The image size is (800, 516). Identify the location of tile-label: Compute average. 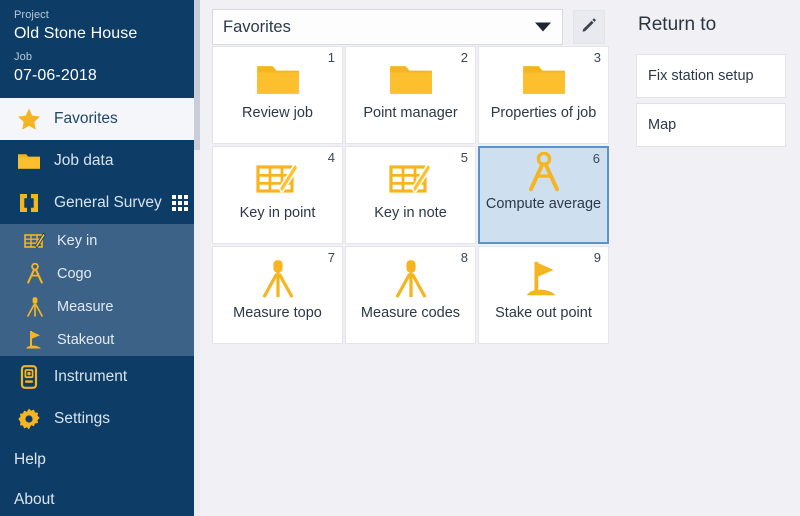
(543, 204).